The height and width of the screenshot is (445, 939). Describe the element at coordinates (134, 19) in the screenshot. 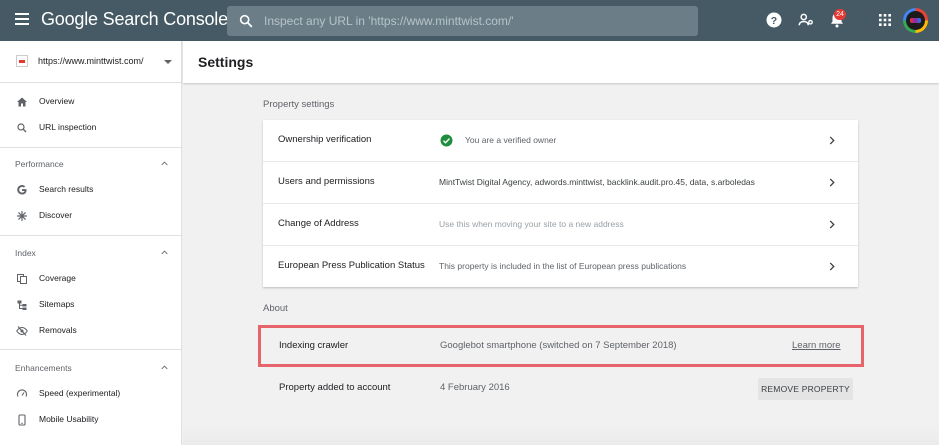

I see `product-title: Google Search Console` at that location.